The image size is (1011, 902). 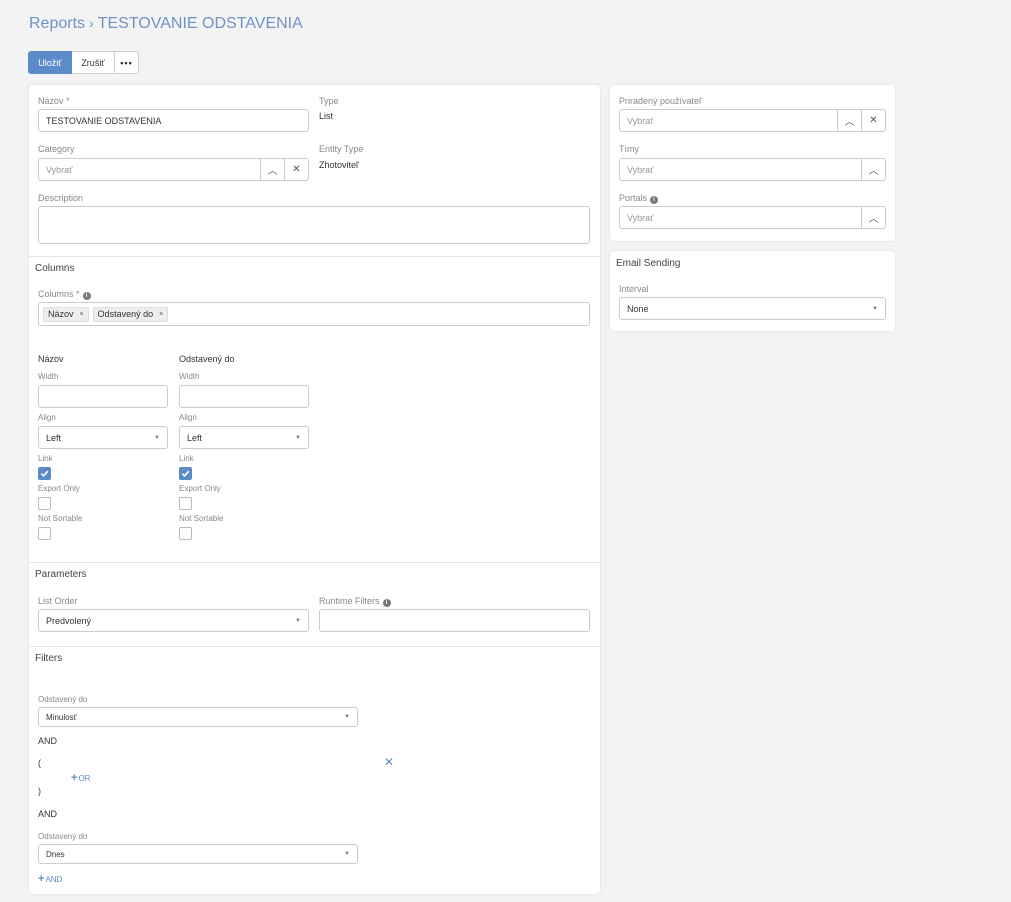 I want to click on group-open-bracket: (, so click(x=39, y=763).